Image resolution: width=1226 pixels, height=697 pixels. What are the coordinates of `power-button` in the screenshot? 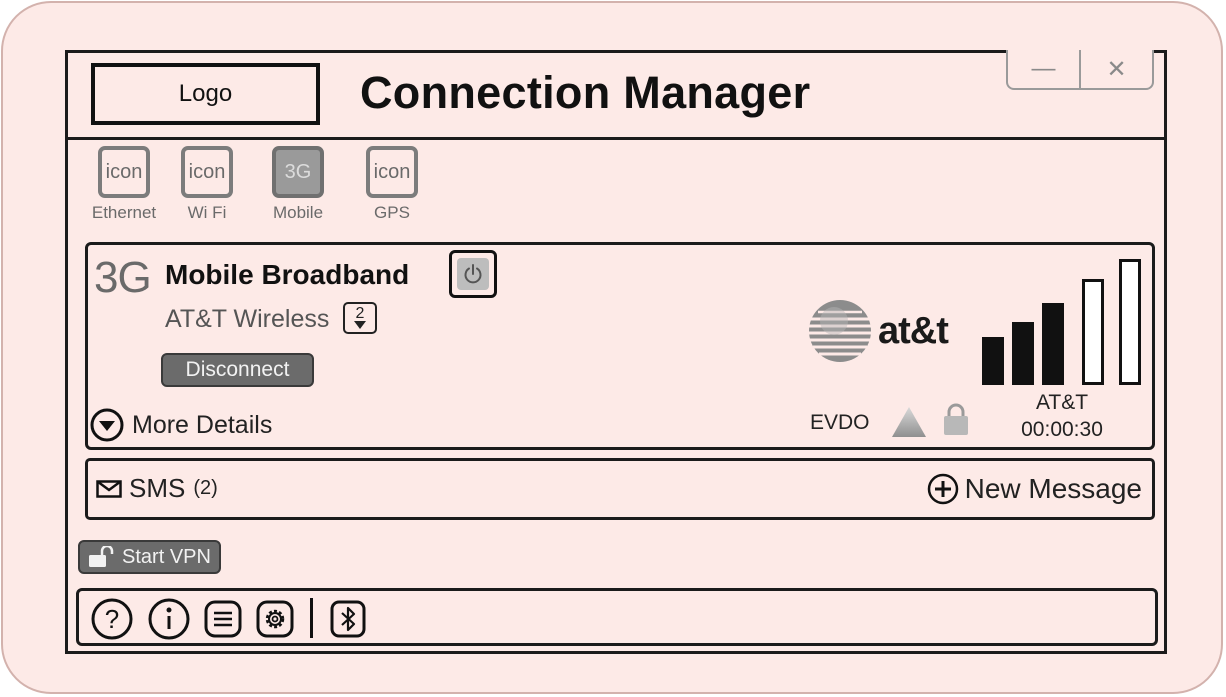 It's located at (473, 274).